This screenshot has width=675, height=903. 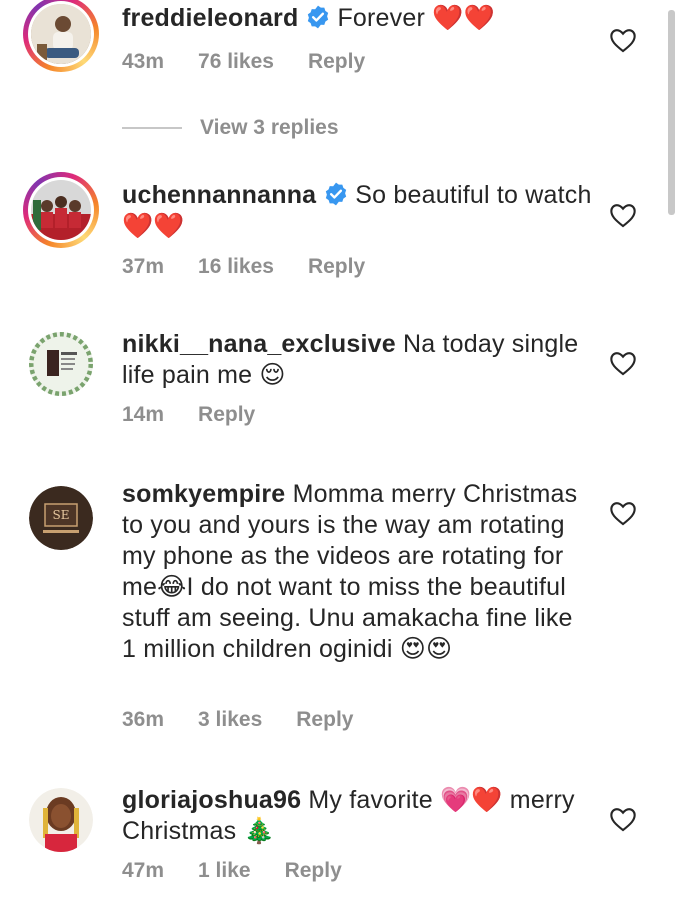 What do you see at coordinates (143, 266) in the screenshot?
I see `comment-time: 37m` at bounding box center [143, 266].